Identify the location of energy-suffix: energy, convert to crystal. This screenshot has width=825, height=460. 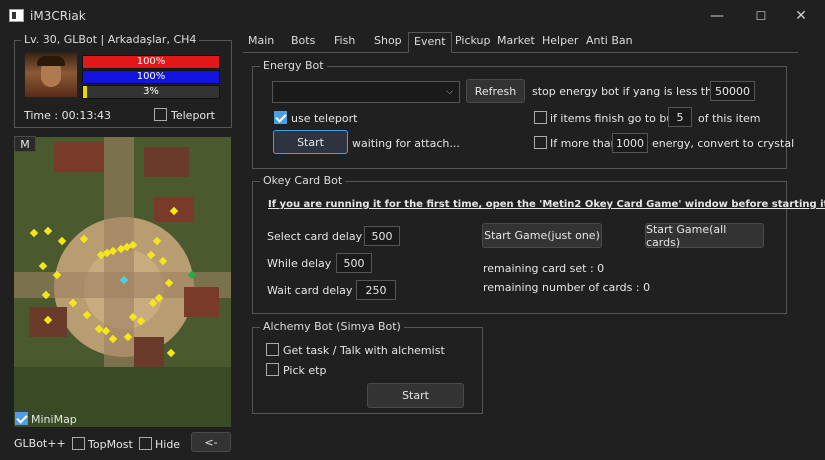
(723, 143).